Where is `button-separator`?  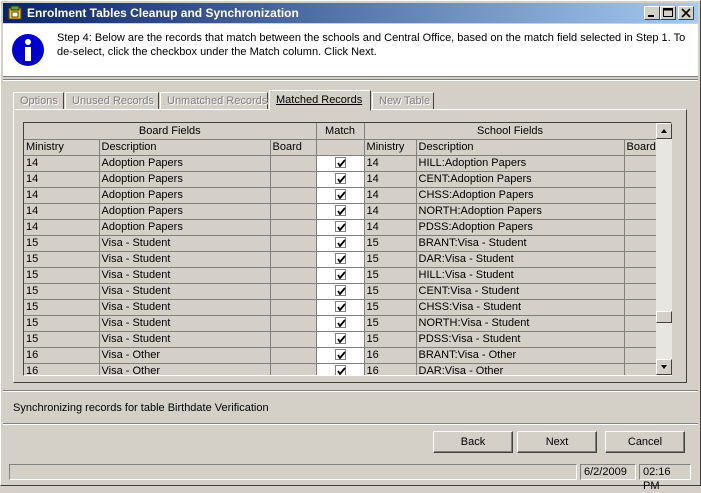 button-separator is located at coordinates (350, 424).